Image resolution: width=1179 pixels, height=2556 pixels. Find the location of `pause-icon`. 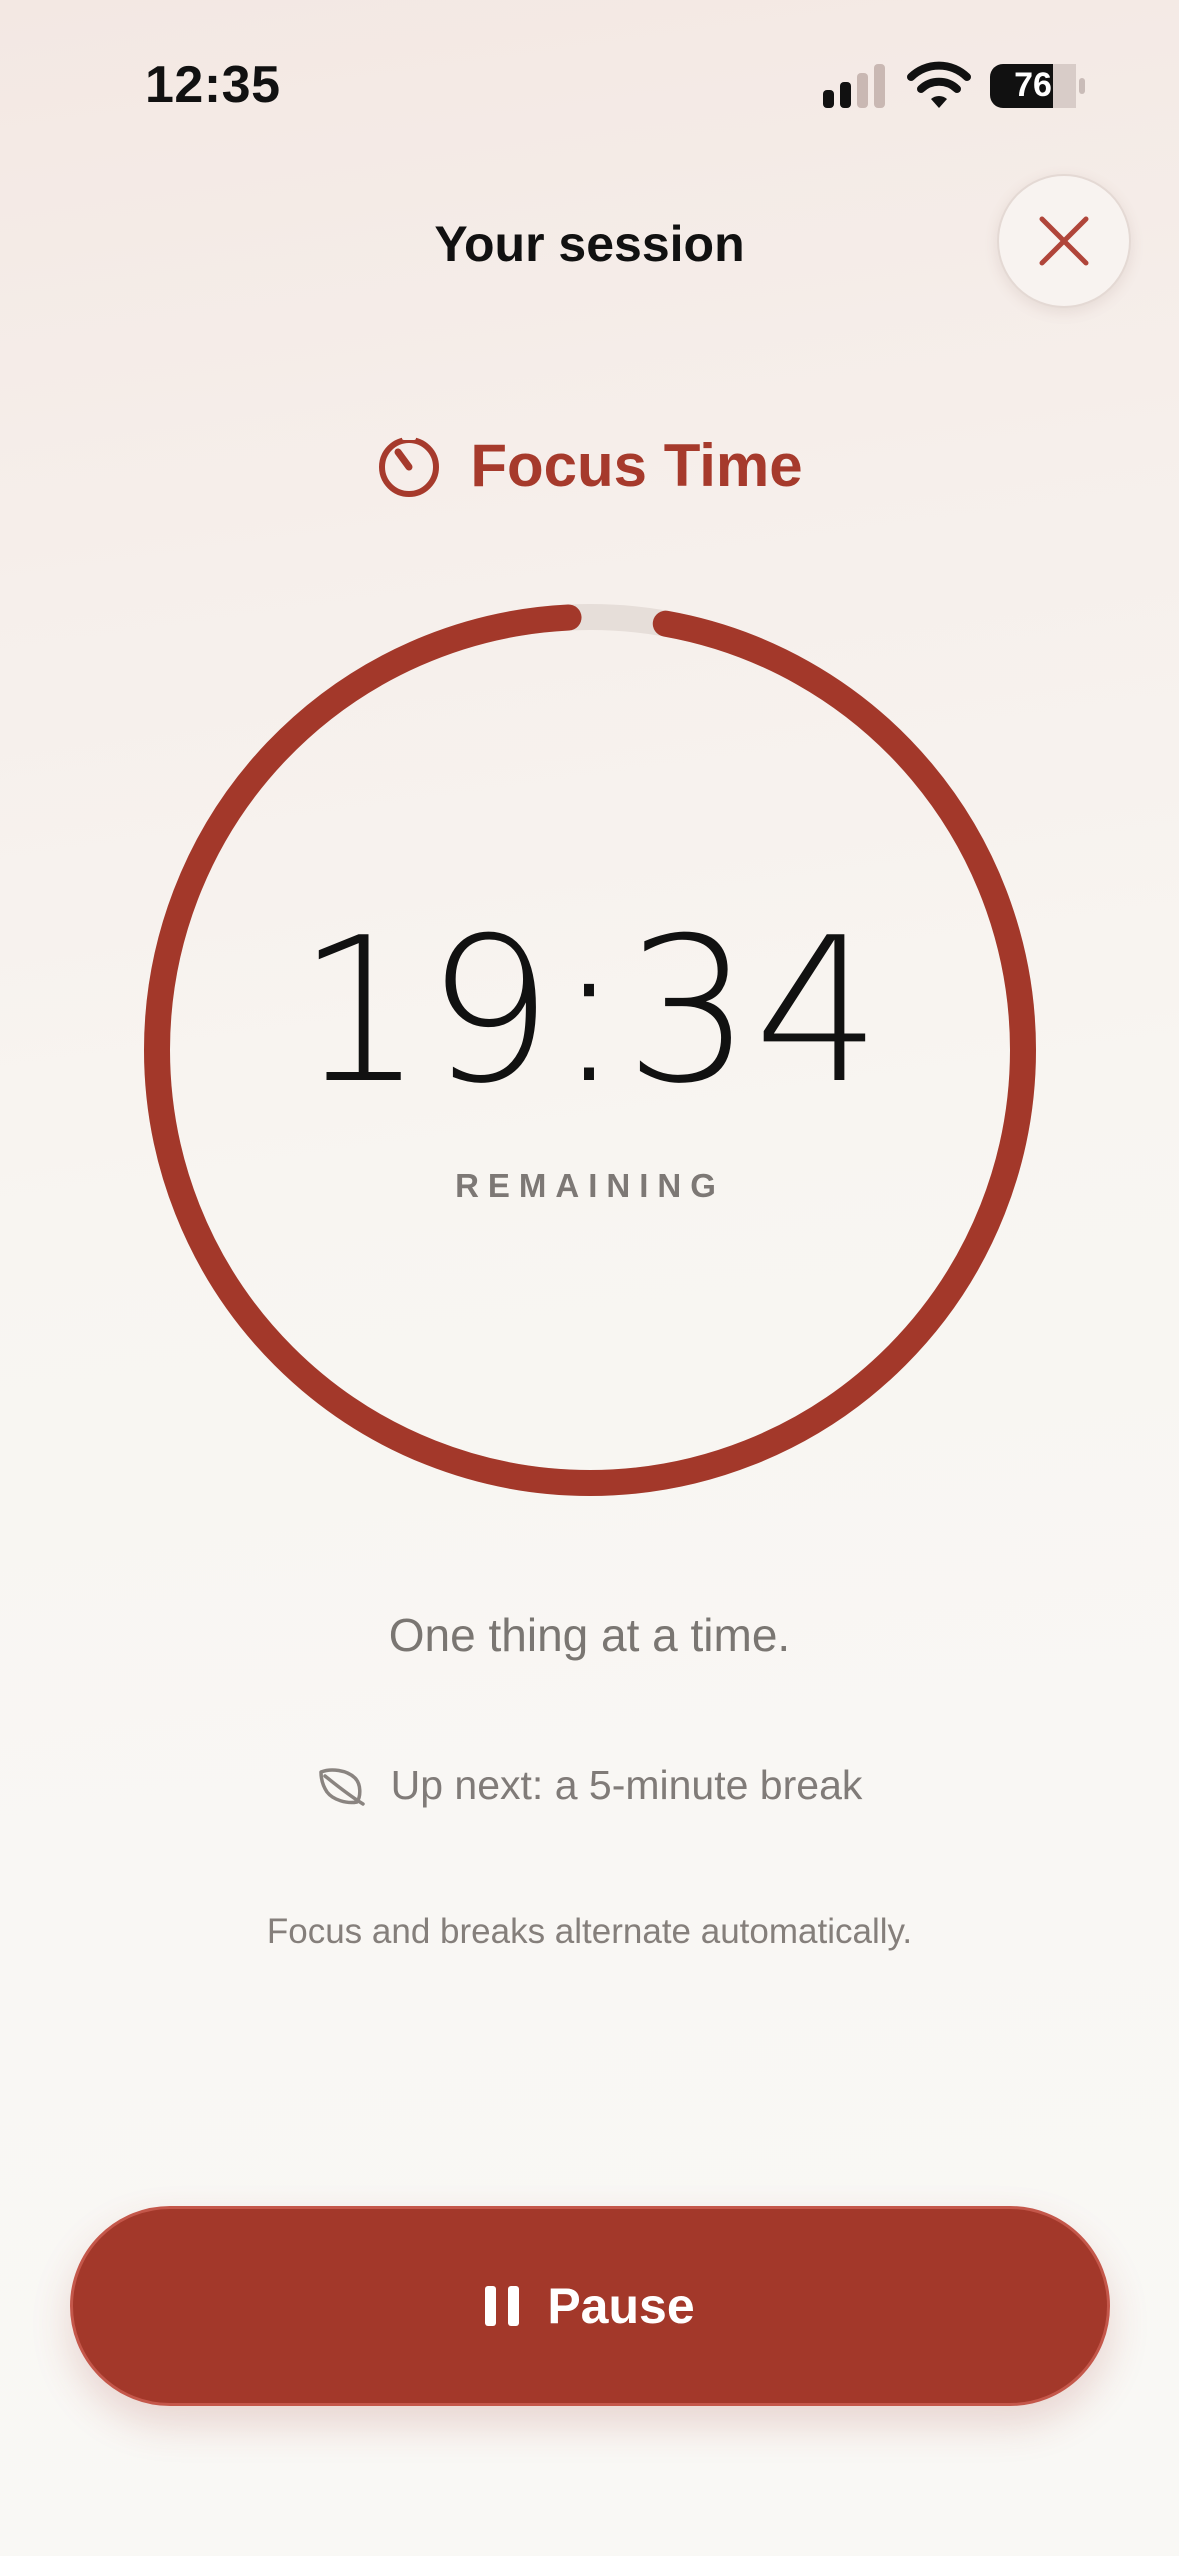

pause-icon is located at coordinates (502, 2306).